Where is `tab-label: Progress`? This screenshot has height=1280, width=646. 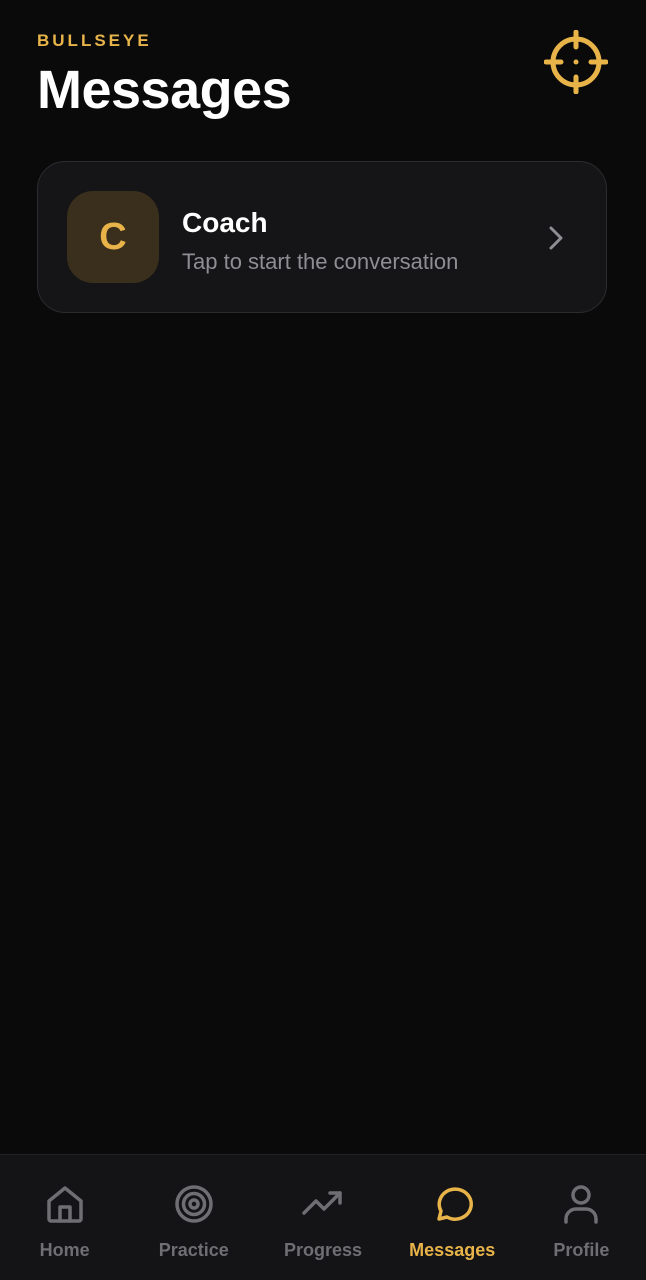
tab-label: Progress is located at coordinates (323, 1250).